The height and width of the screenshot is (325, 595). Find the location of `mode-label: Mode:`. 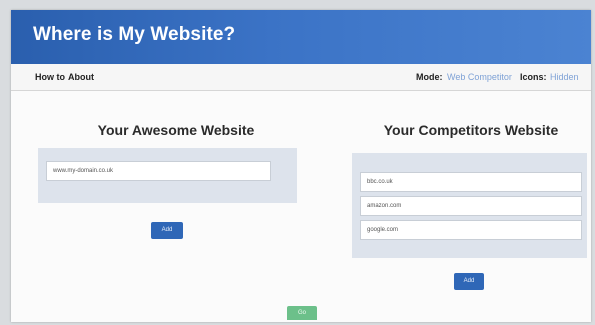

mode-label: Mode: is located at coordinates (429, 77).